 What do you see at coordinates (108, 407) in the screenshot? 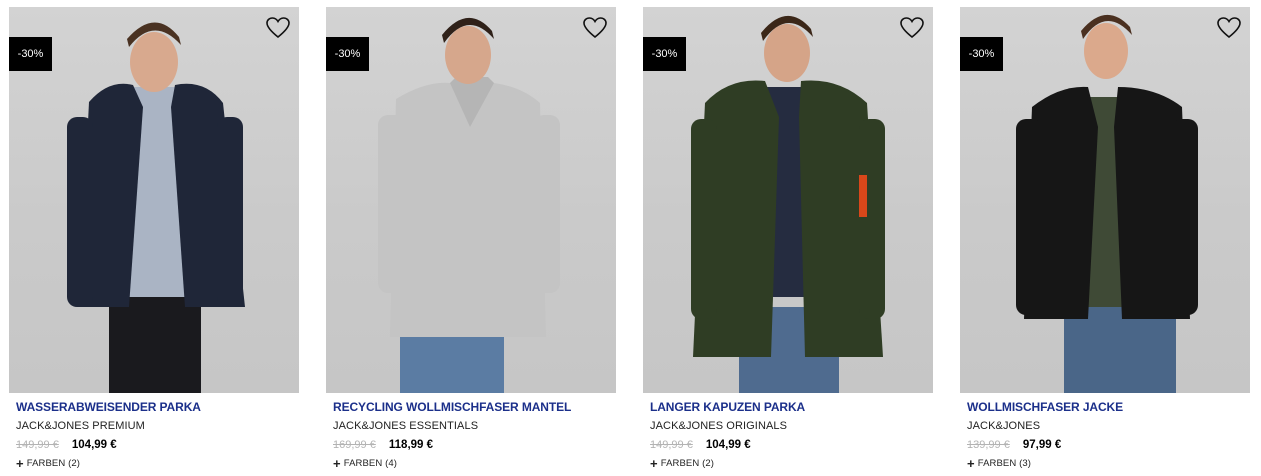
I see `product-name: WASSERABWEISENDER PARKA` at bounding box center [108, 407].